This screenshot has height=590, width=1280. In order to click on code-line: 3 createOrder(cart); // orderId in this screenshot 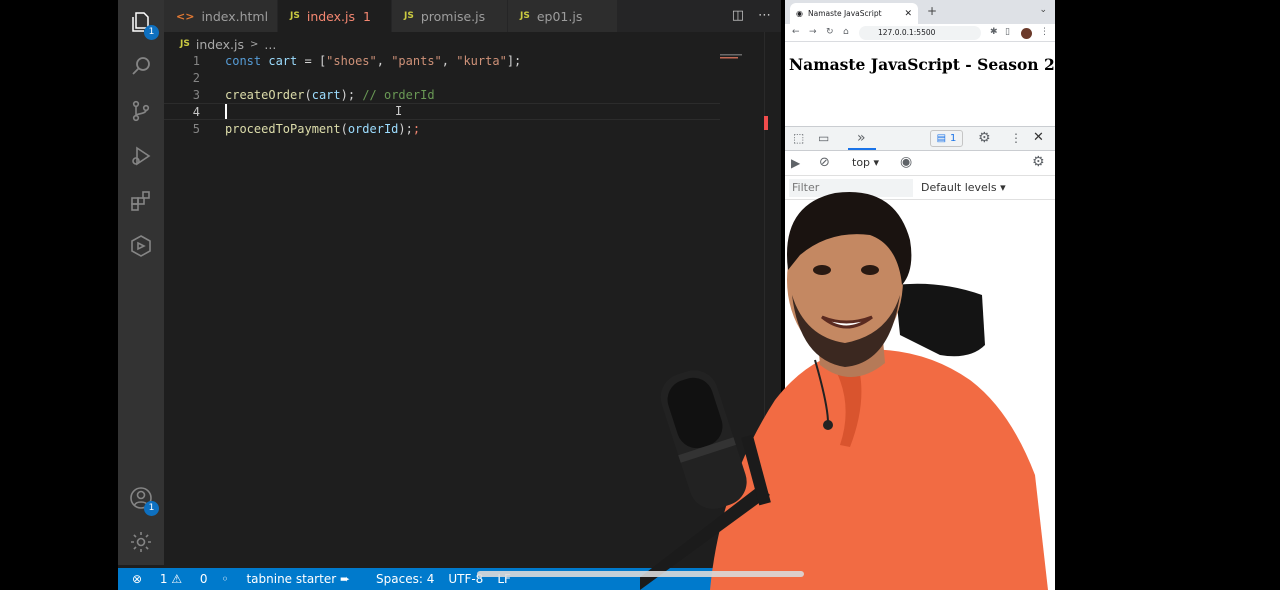, I will do `click(444, 94)`.